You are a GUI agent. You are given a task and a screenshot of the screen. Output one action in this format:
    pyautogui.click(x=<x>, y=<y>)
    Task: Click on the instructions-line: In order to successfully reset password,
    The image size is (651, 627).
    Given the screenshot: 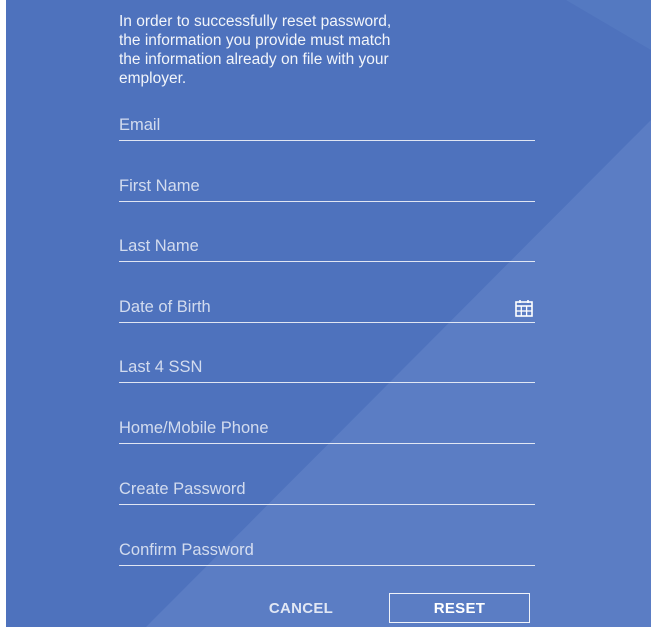 What is the action you would take?
    pyautogui.click(x=255, y=21)
    